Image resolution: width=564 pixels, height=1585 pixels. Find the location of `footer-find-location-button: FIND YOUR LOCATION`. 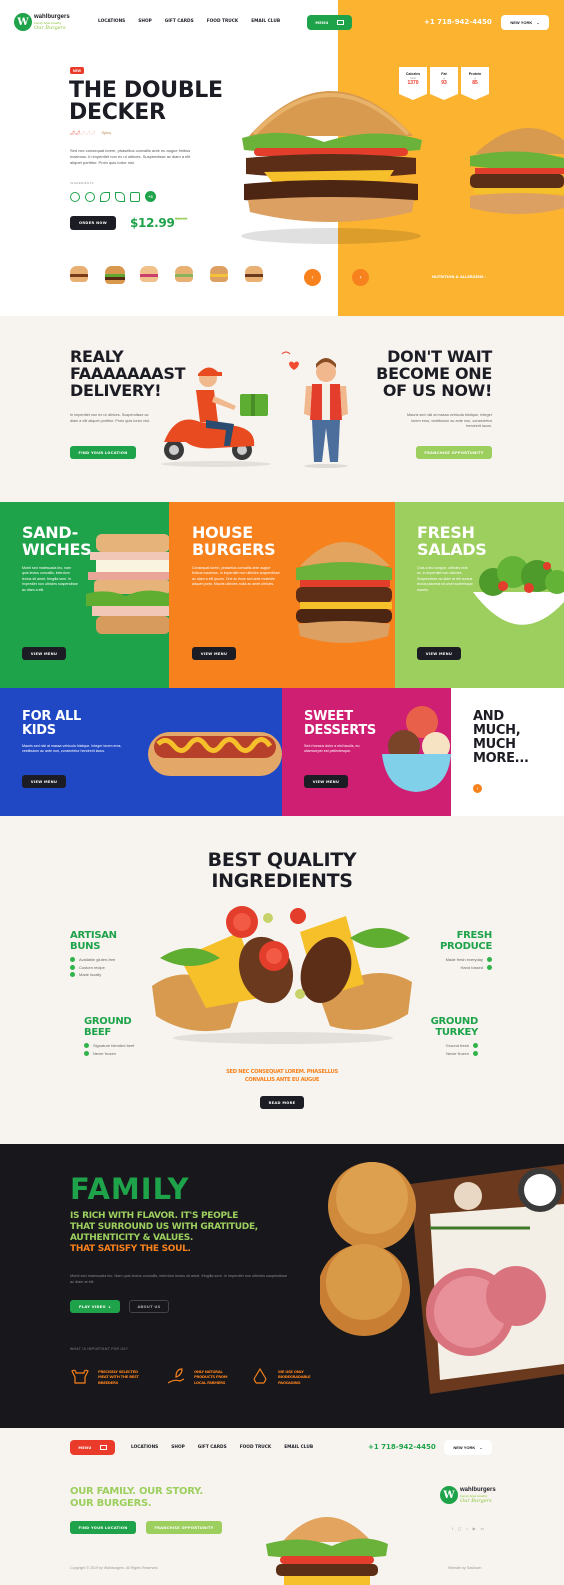

footer-find-location-button: FIND YOUR LOCATION is located at coordinates (103, 1527).